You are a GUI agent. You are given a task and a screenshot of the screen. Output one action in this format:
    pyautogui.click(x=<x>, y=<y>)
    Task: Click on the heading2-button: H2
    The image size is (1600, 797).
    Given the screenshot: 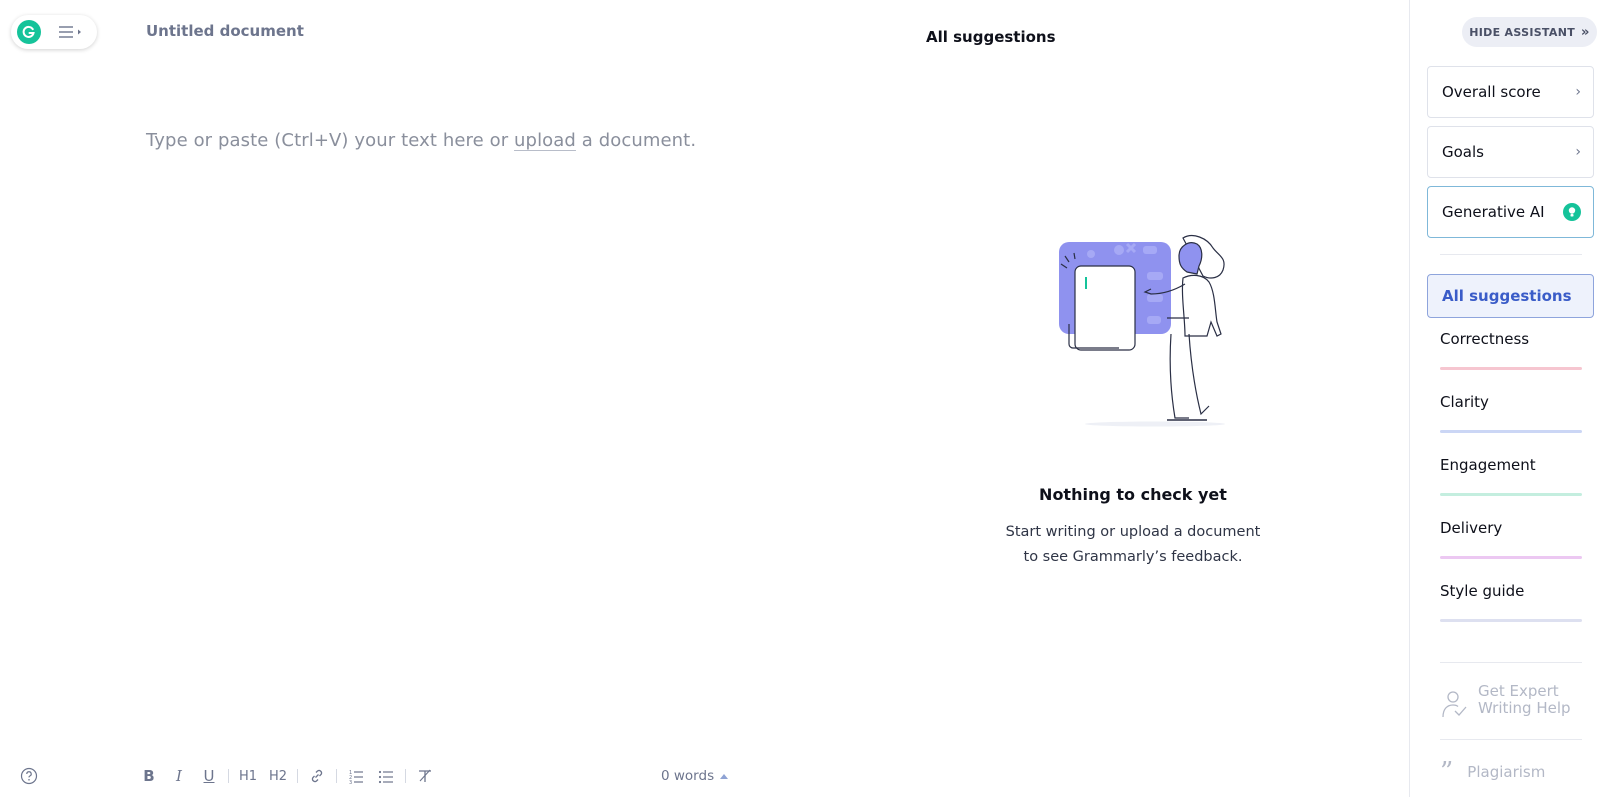 What is the action you would take?
    pyautogui.click(x=278, y=776)
    